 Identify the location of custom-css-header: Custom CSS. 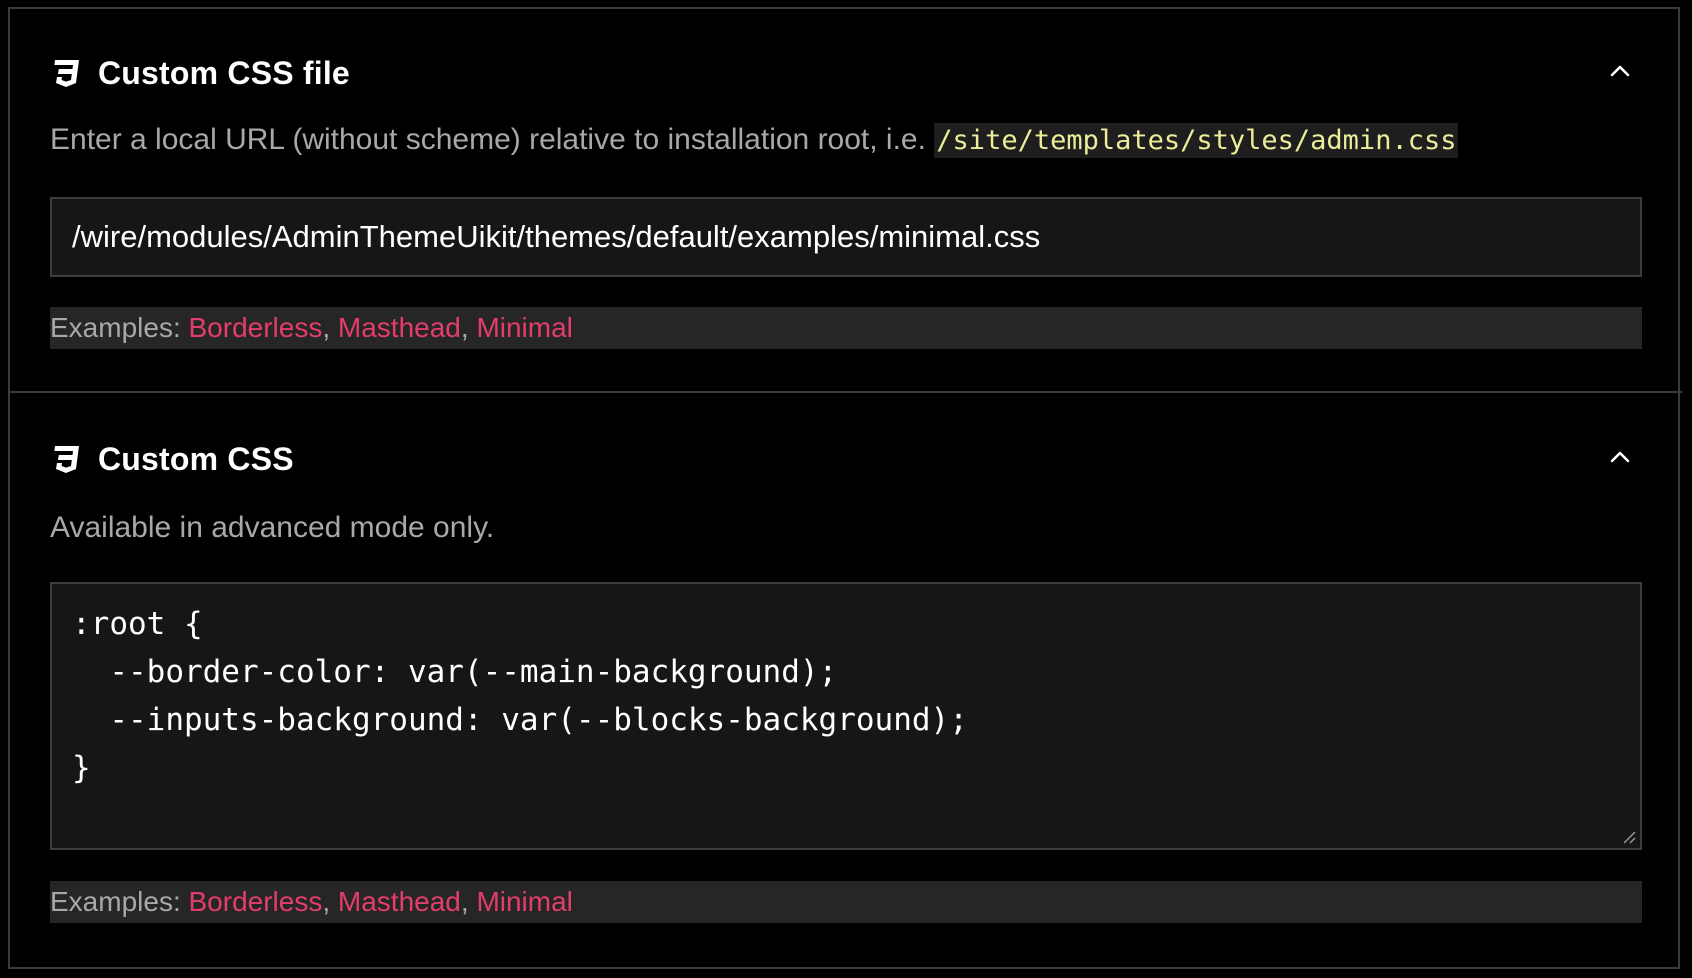
(846, 459).